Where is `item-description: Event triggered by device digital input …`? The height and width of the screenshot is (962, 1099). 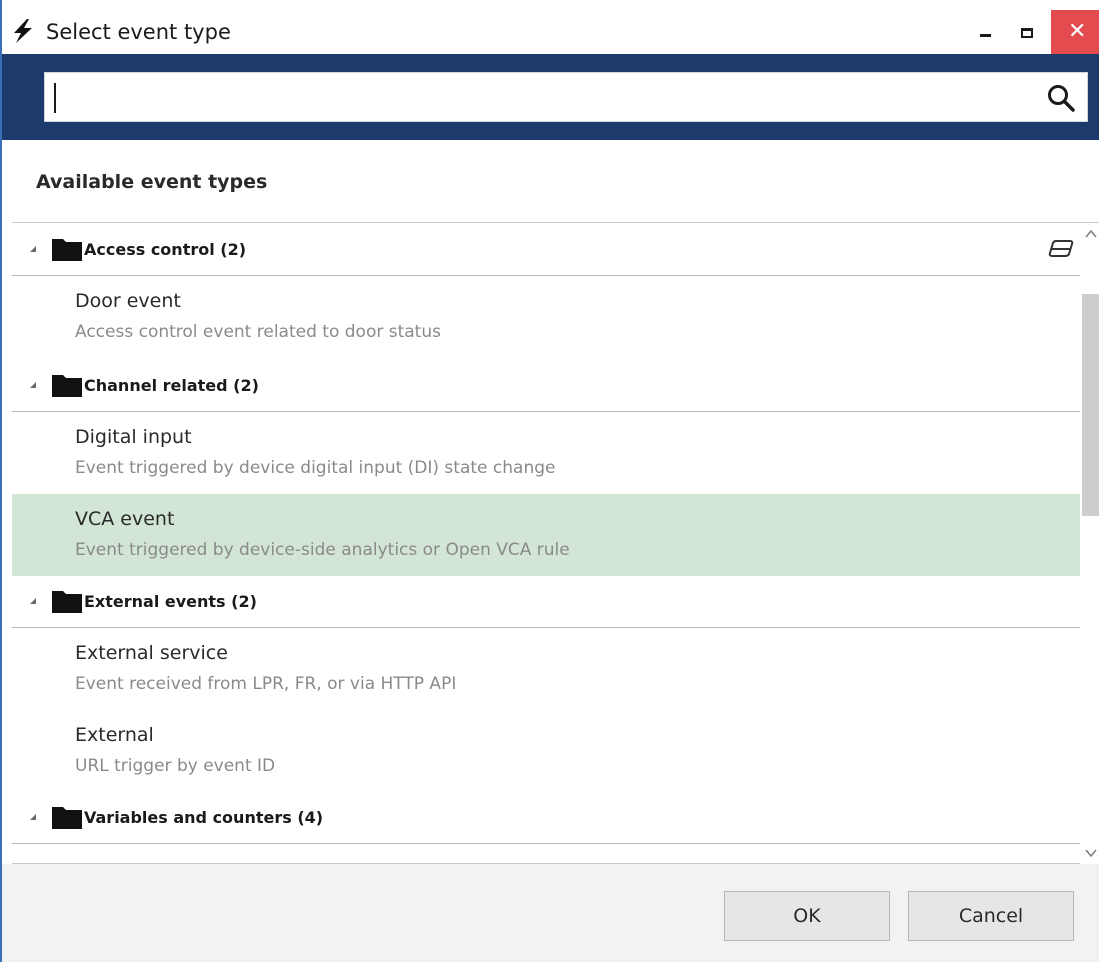 item-description: Event triggered by device digital input … is located at coordinates (315, 468).